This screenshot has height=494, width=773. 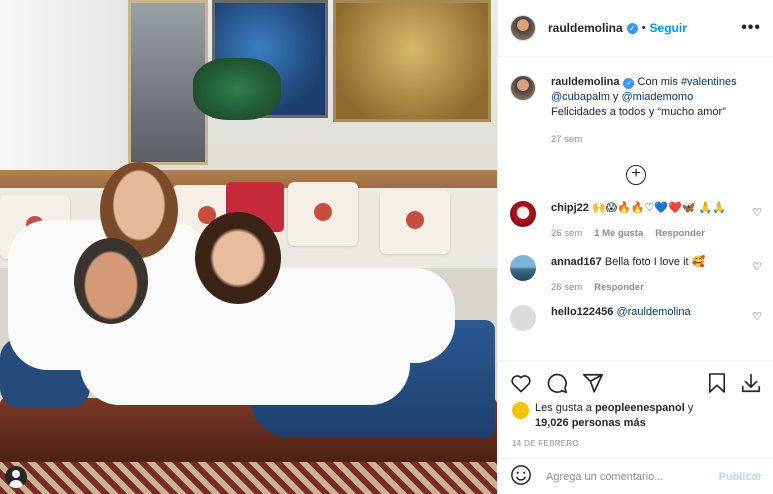 I want to click on list-item: hello122456 @rauldemolina ♡, so click(x=636, y=318).